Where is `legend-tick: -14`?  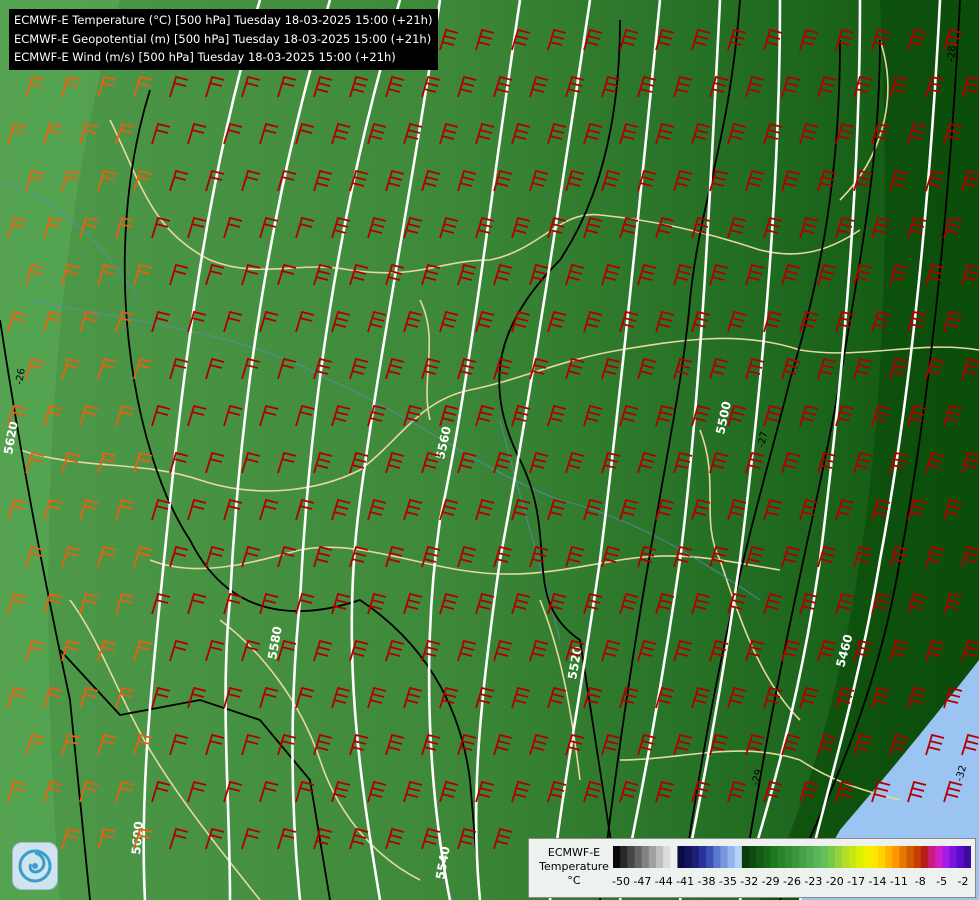
legend-tick: -14 is located at coordinates (877, 881).